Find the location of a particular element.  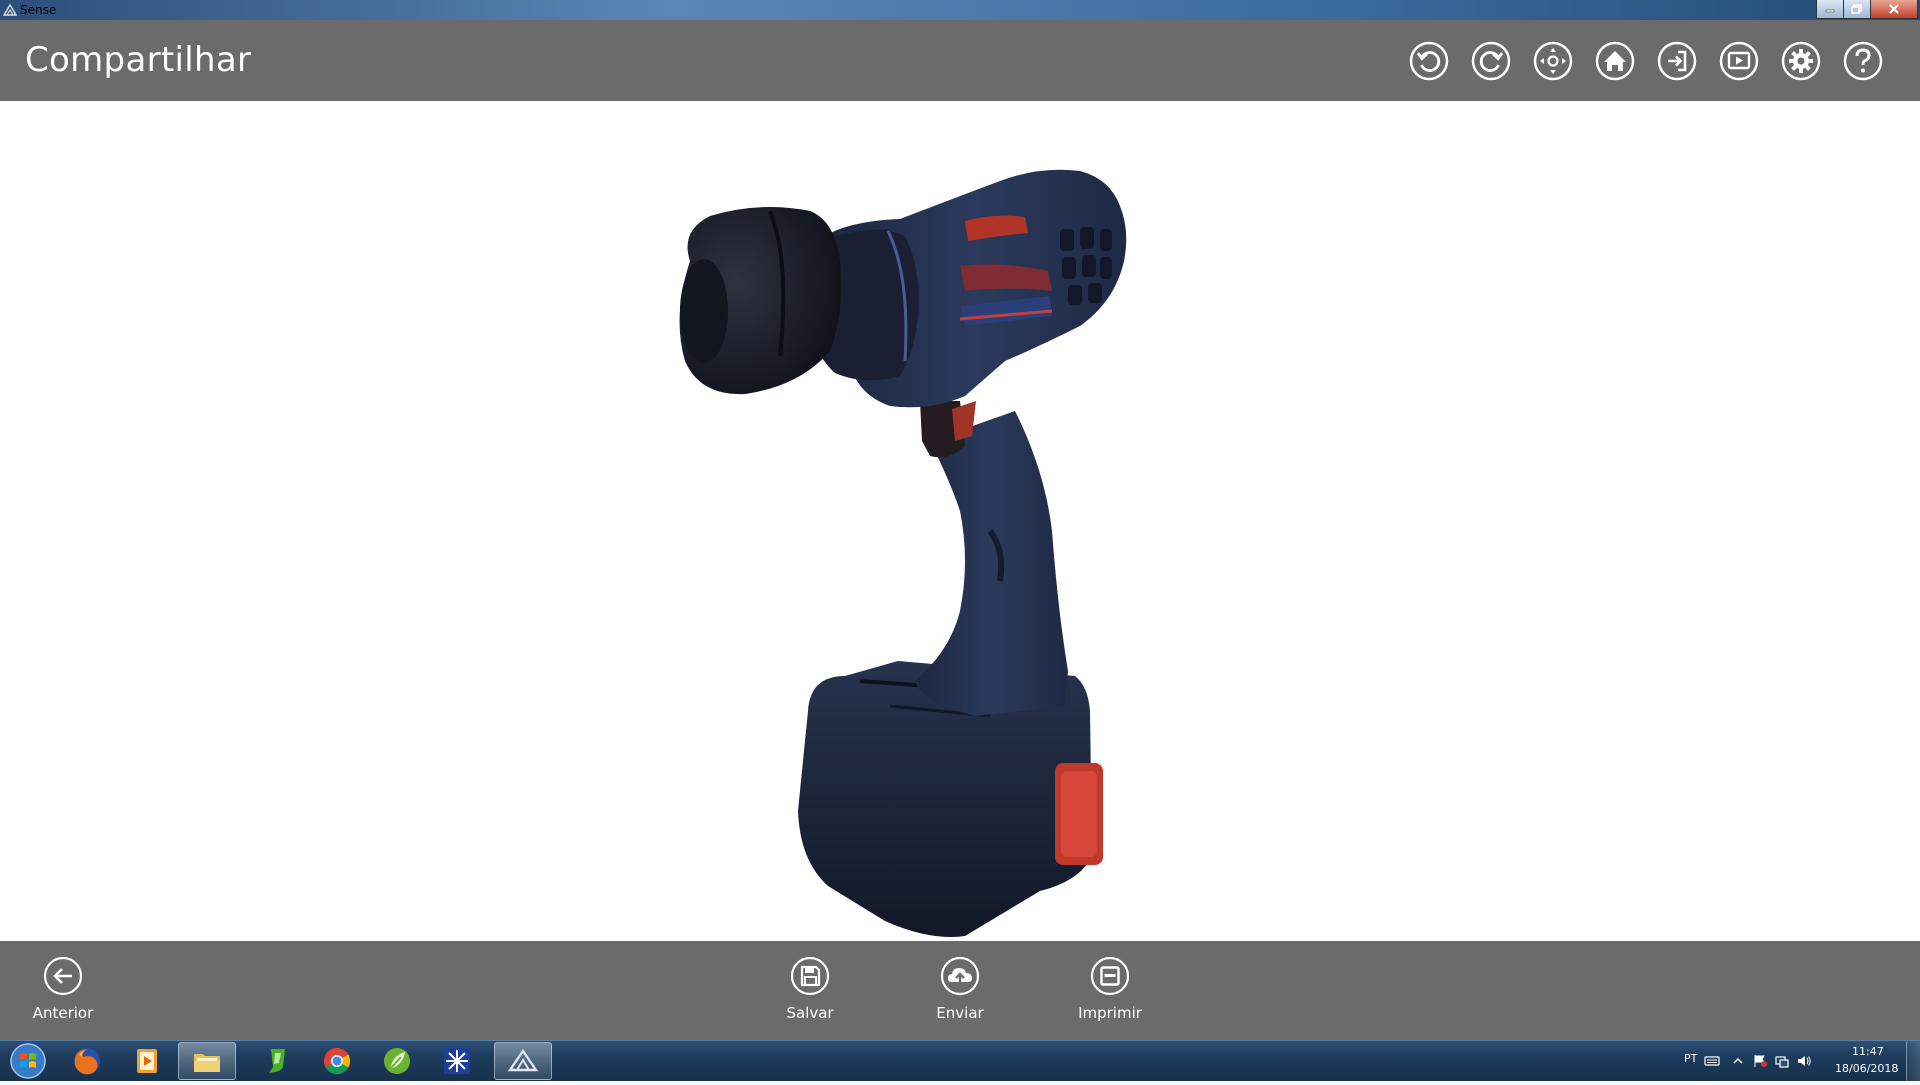

clock-time: 11:47 is located at coordinates (1868, 1051).